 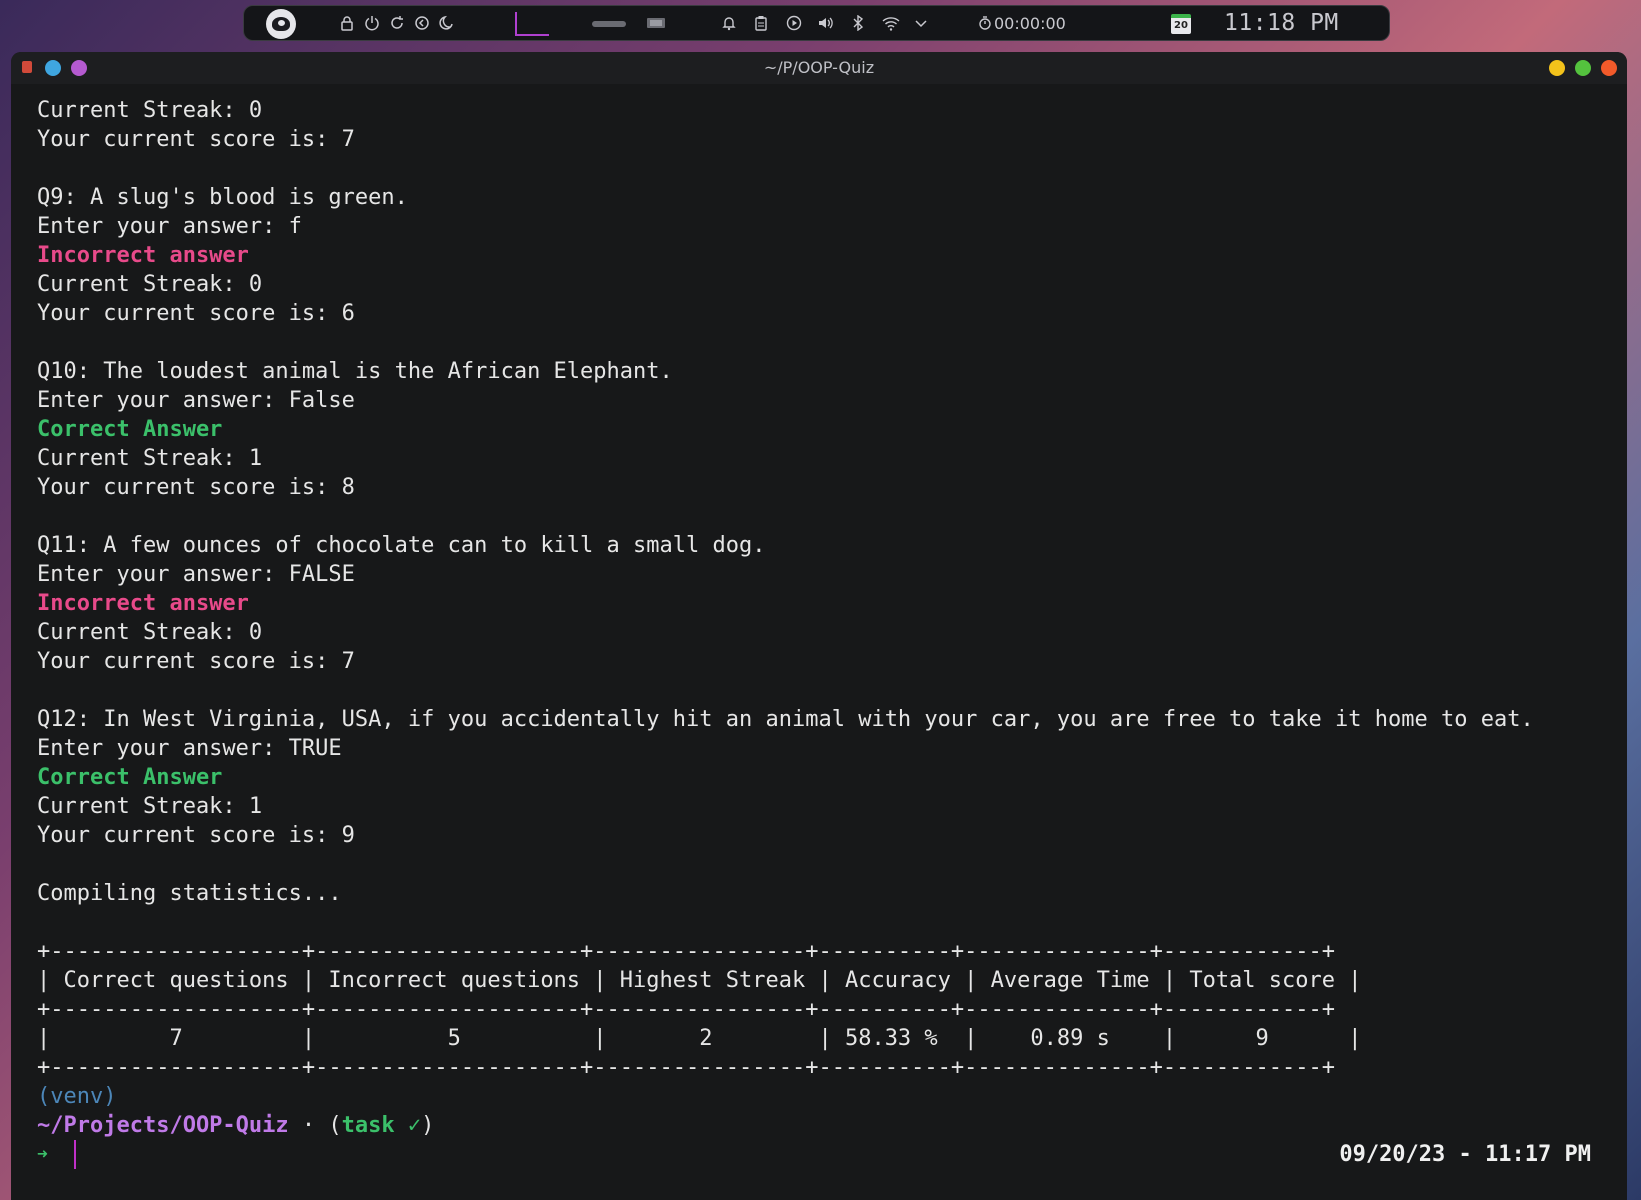 I want to click on calendar-icon: 20, so click(x=1181, y=24).